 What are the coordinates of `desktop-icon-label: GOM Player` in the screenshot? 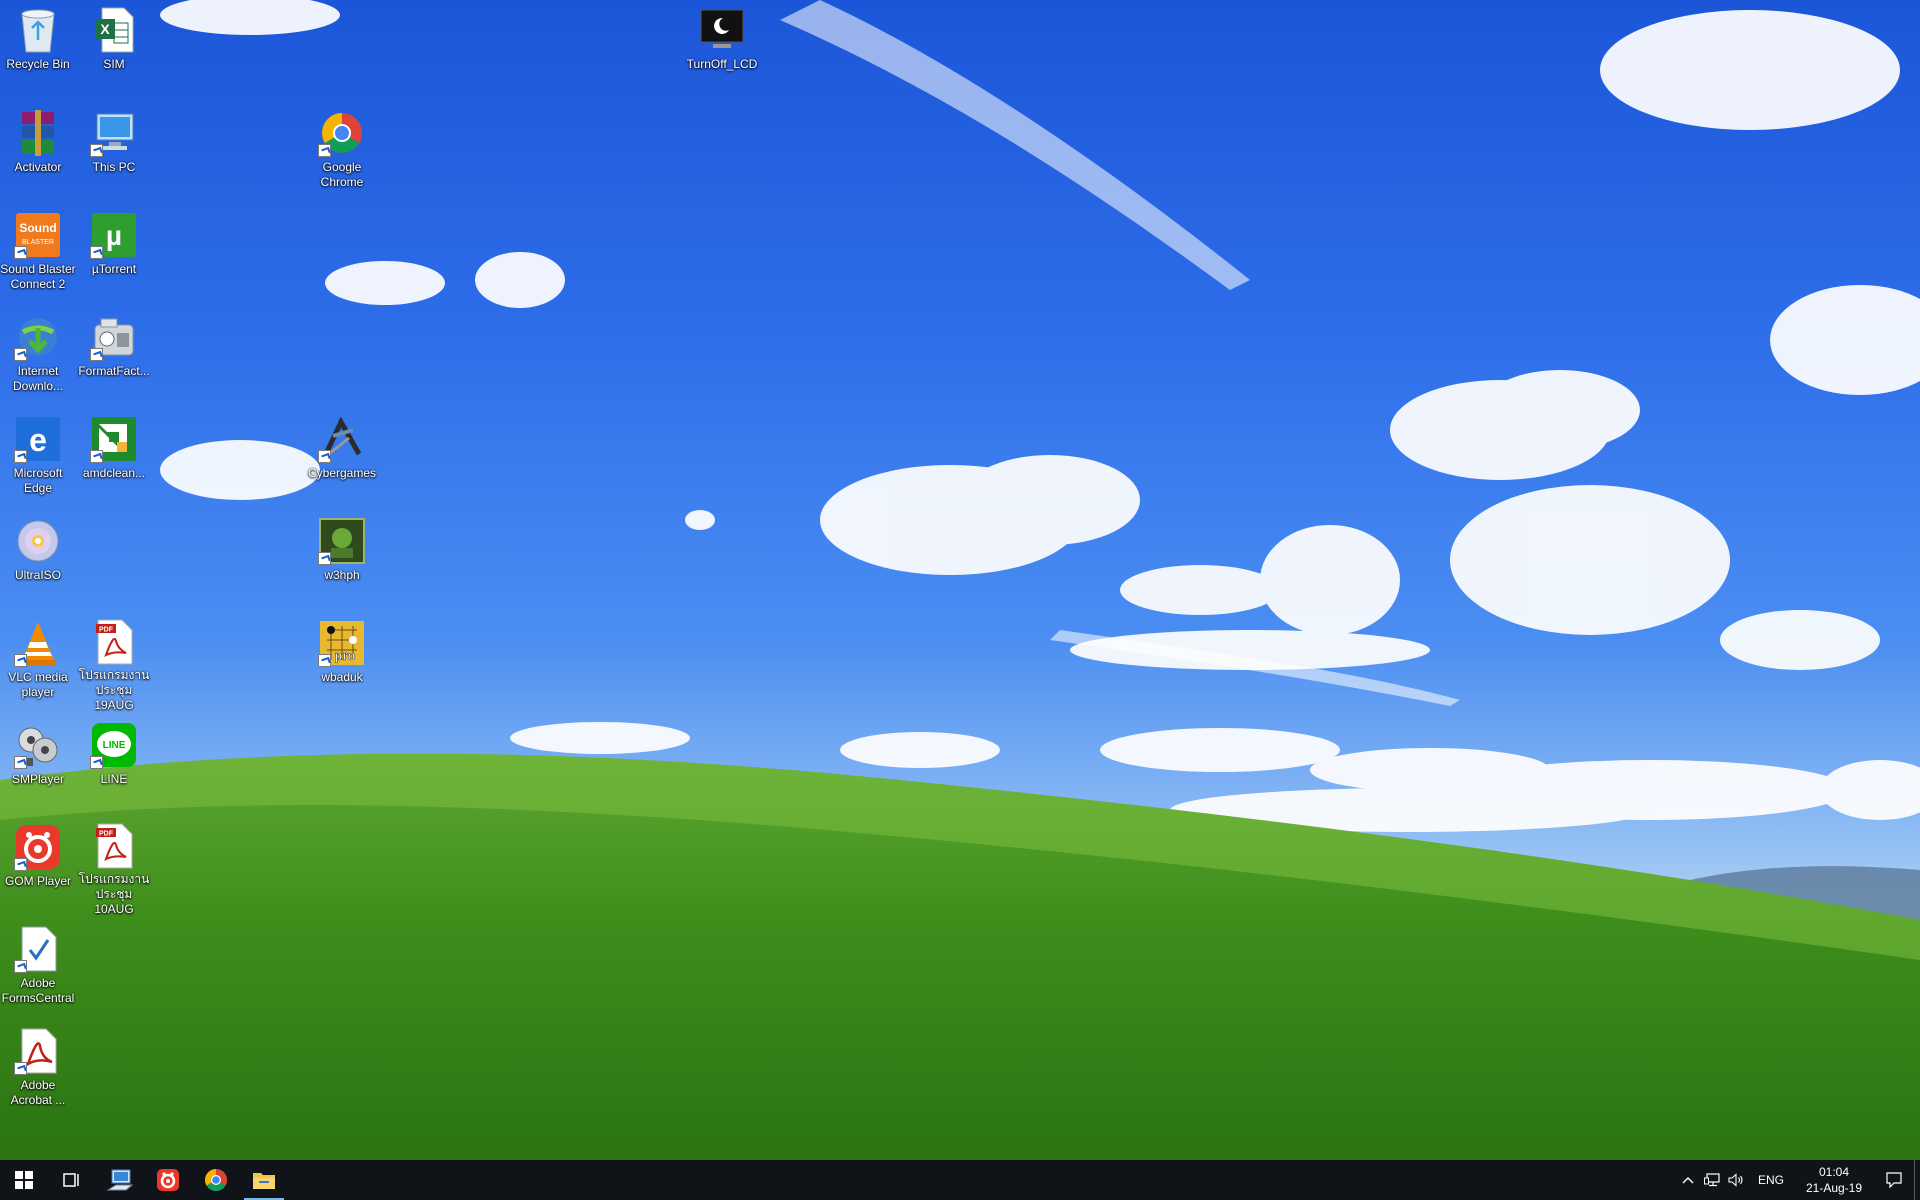 It's located at (37, 881).